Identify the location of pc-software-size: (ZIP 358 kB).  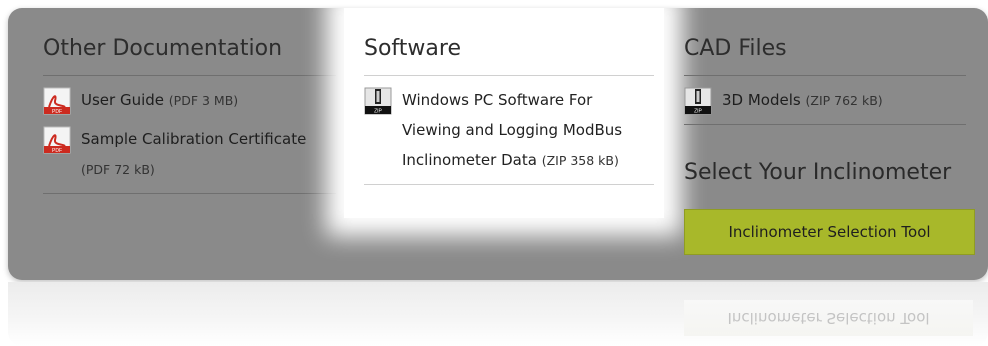
(580, 160).